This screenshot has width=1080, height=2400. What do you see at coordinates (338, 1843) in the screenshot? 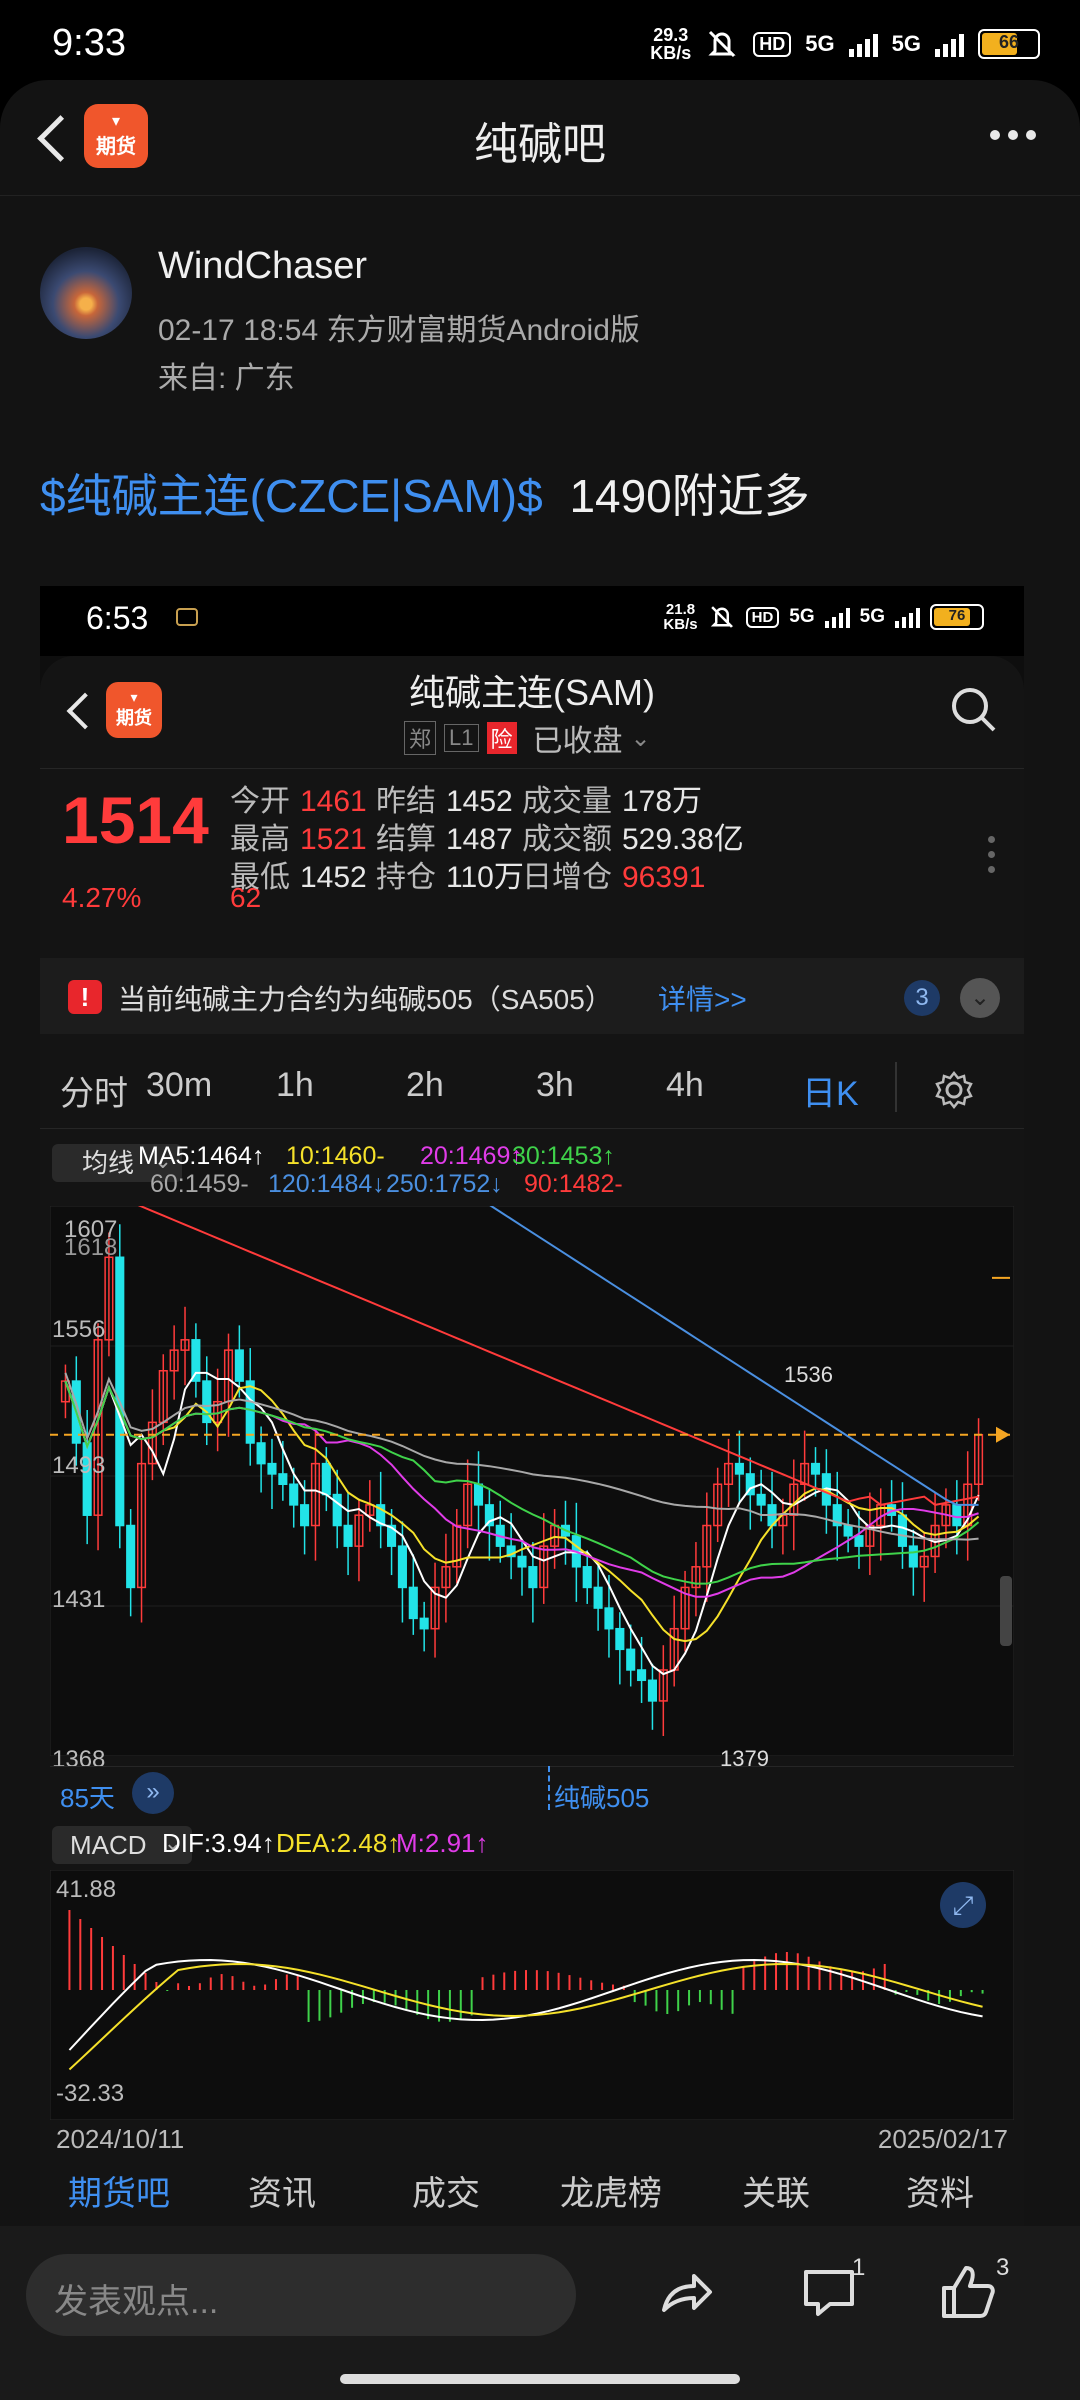
I see `macd-legend-item: DEA:2.48↑` at bounding box center [338, 1843].